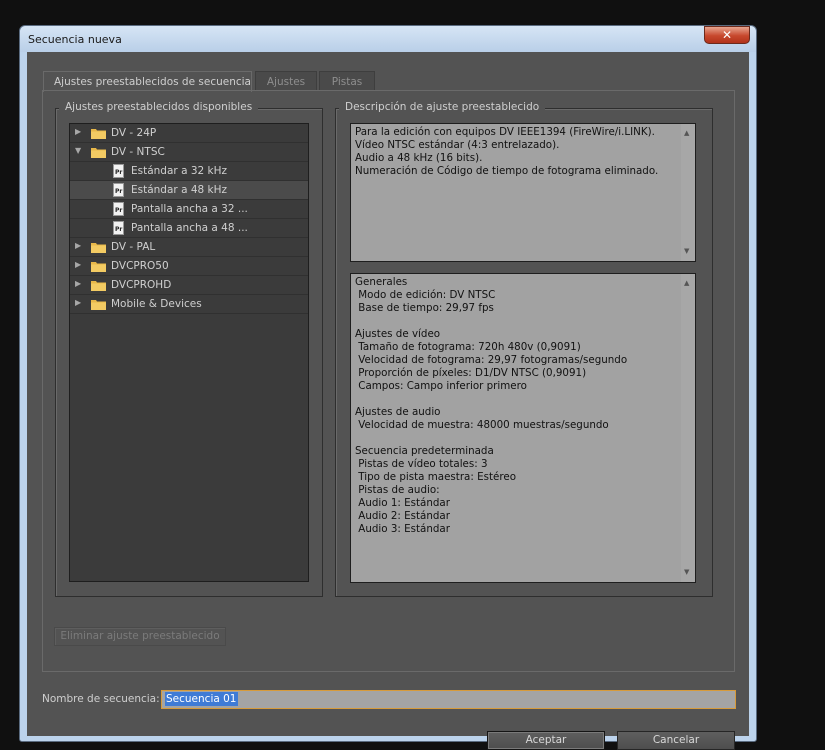 Image resolution: width=825 pixels, height=750 pixels. What do you see at coordinates (140, 266) in the screenshot?
I see `tree-item-label: DVCPRO50` at bounding box center [140, 266].